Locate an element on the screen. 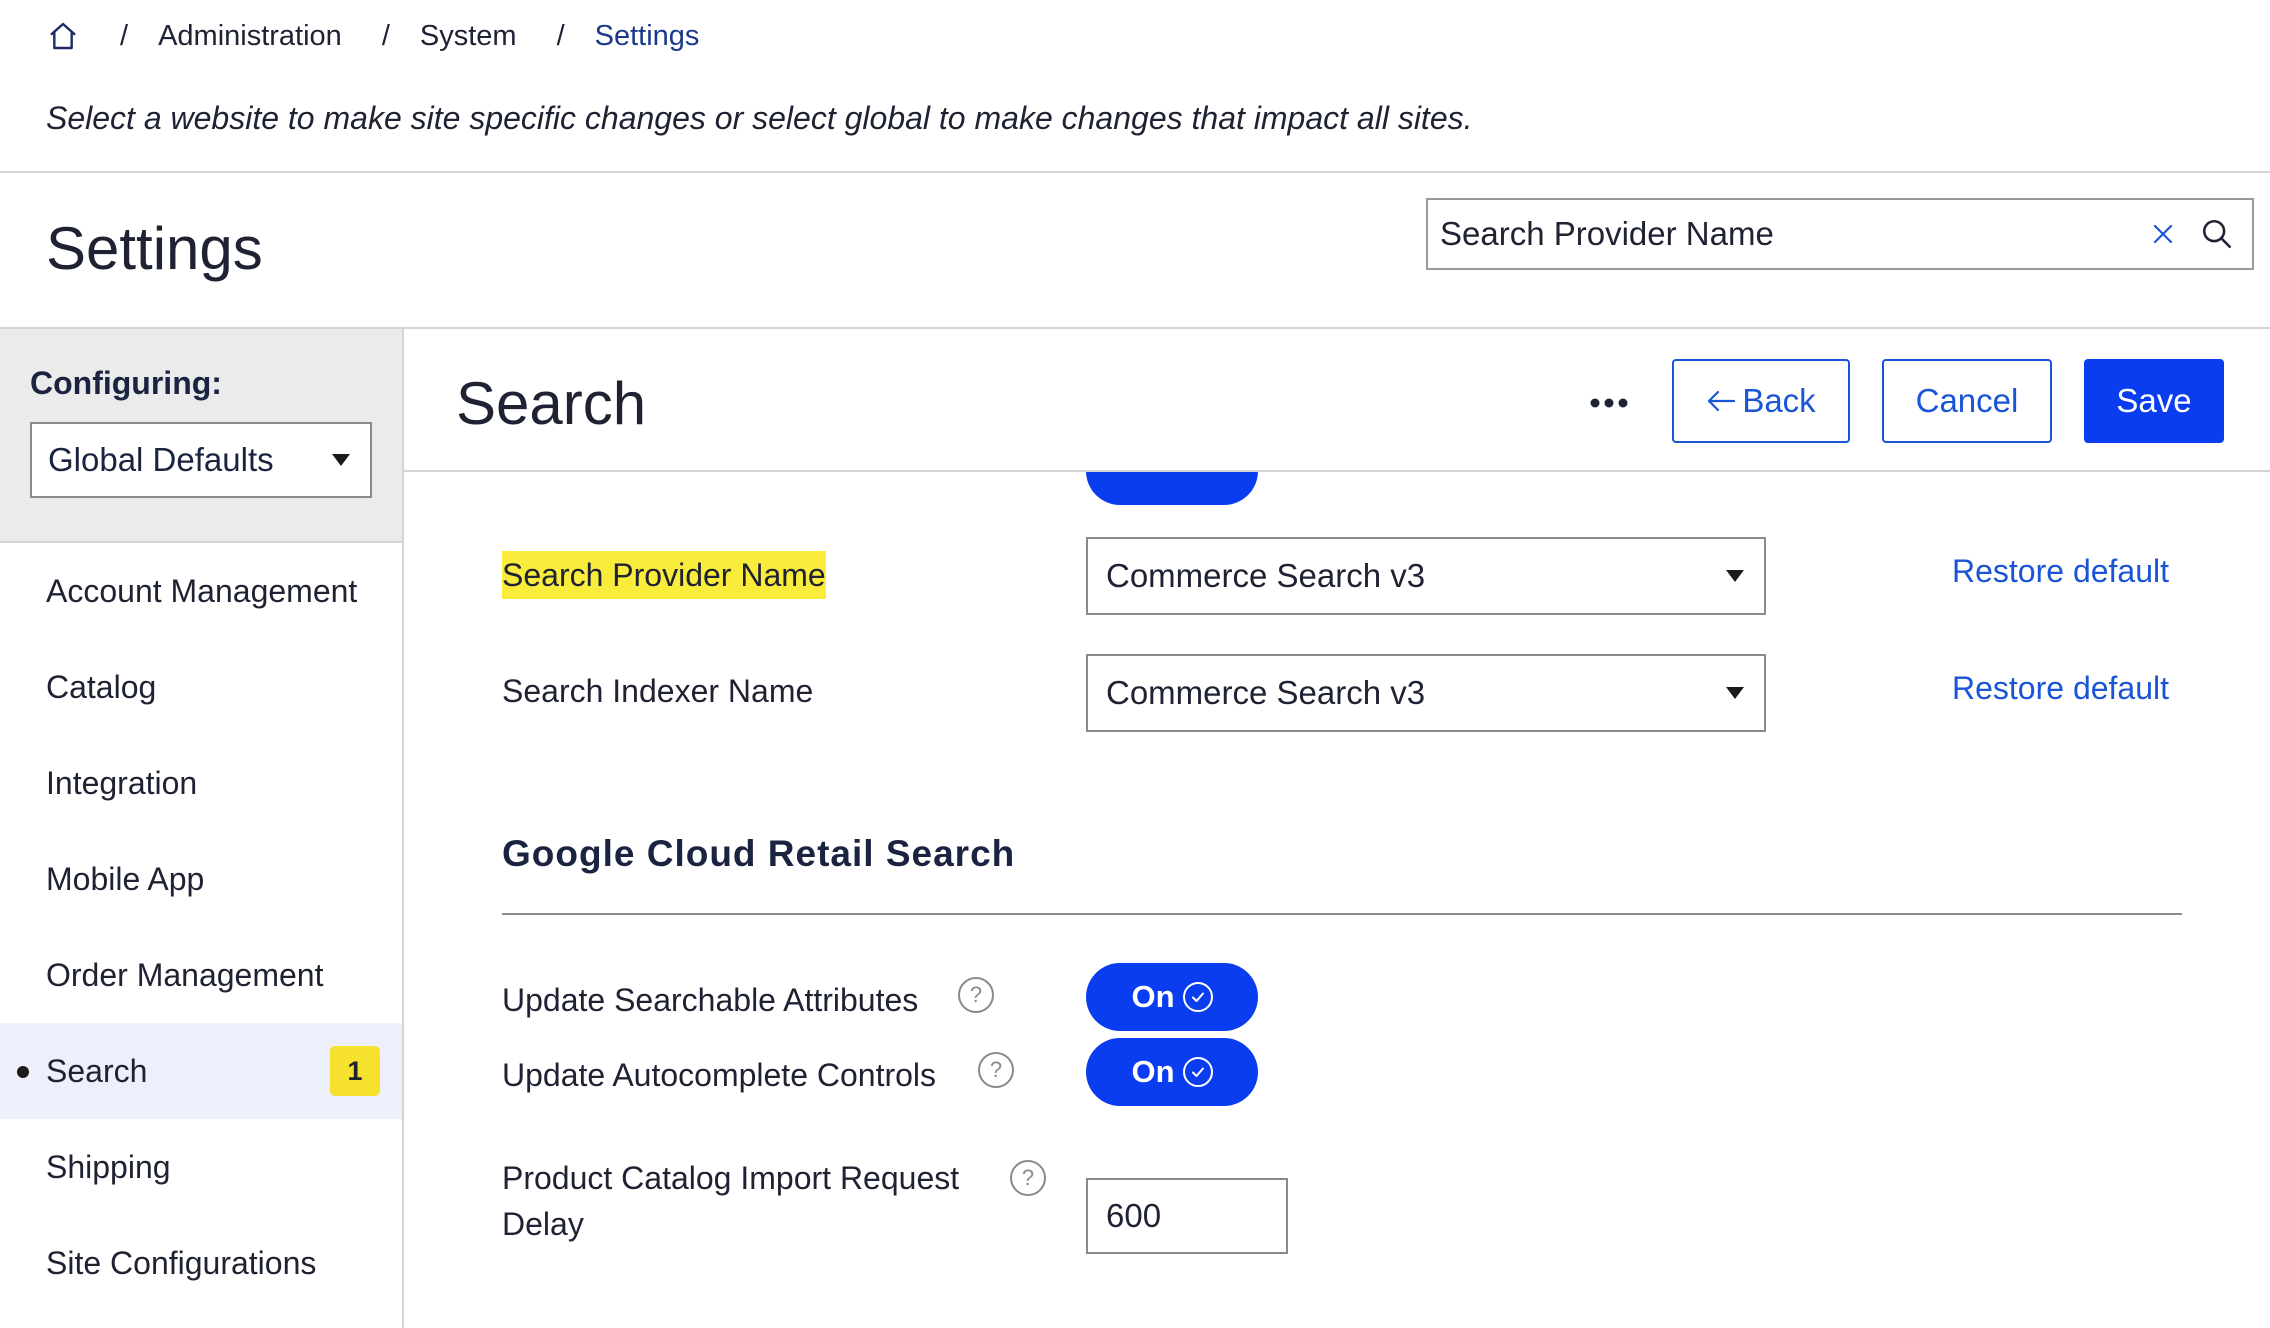 The height and width of the screenshot is (1328, 2270). search-match-highlight: Search Provider Name is located at coordinates (664, 575).